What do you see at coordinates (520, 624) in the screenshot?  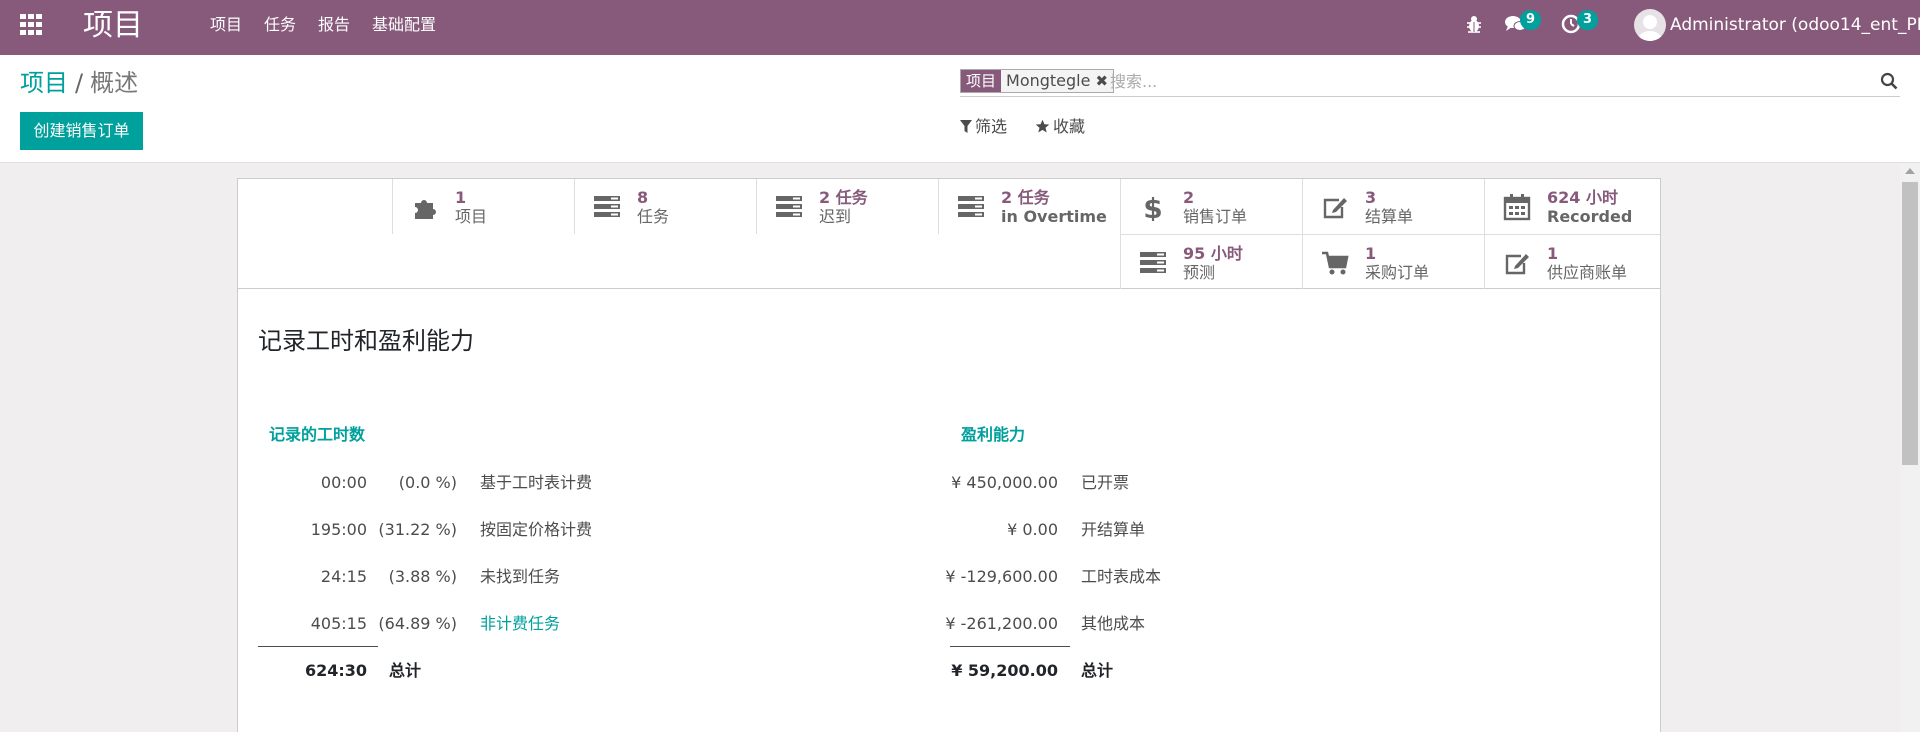 I see `non-billable-tasks-link: 非计费任务` at bounding box center [520, 624].